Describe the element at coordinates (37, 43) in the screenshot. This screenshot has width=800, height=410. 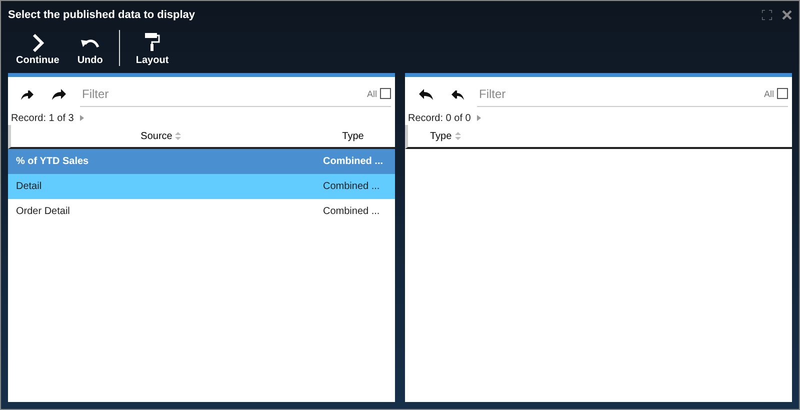
I see `chevron-right-icon` at that location.